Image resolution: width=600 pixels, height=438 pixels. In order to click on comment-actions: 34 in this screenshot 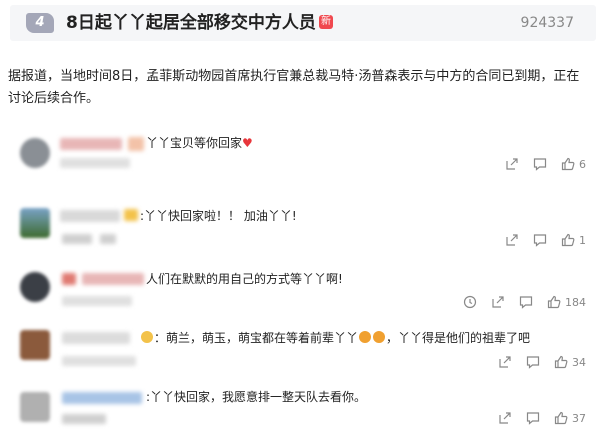, I will do `click(542, 362)`.